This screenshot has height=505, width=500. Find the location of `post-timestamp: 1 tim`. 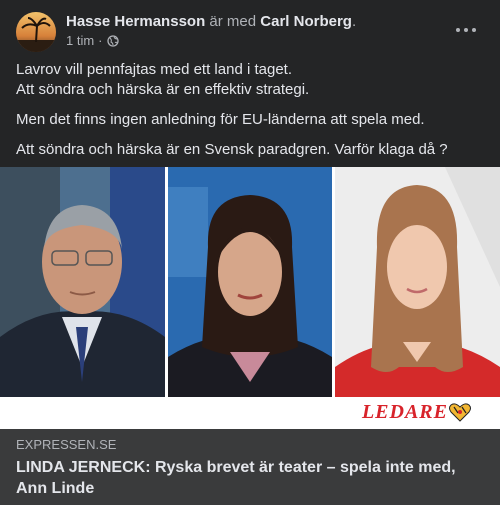

post-timestamp: 1 tim is located at coordinates (80, 41).